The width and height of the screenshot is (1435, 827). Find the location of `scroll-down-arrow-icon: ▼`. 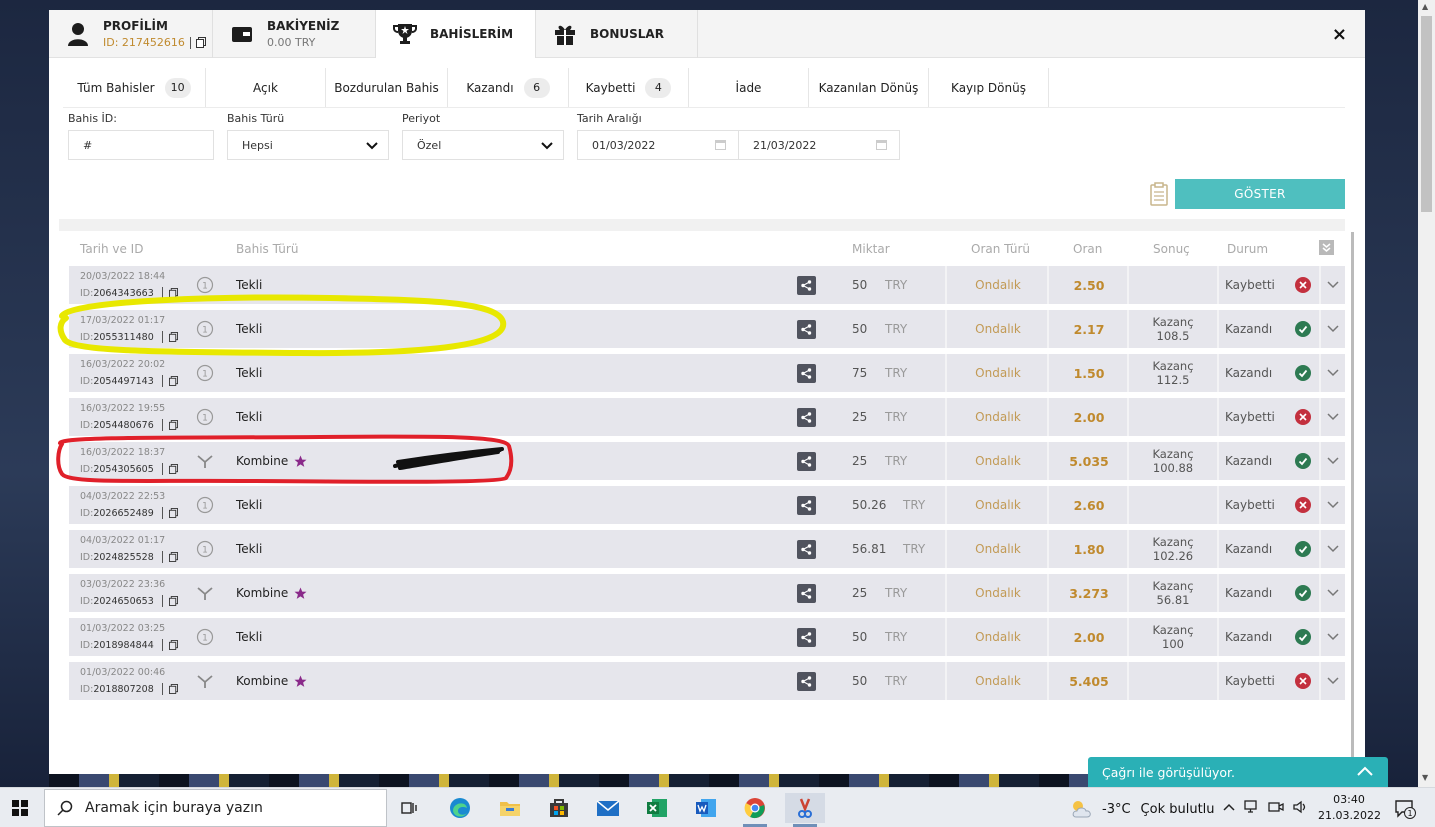

scroll-down-arrow-icon: ▼ is located at coordinates (1425, 777).